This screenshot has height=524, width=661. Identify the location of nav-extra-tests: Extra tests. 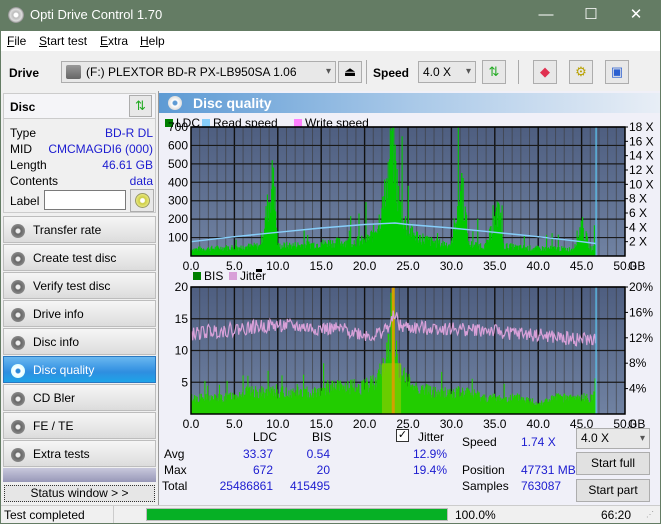
(79, 453).